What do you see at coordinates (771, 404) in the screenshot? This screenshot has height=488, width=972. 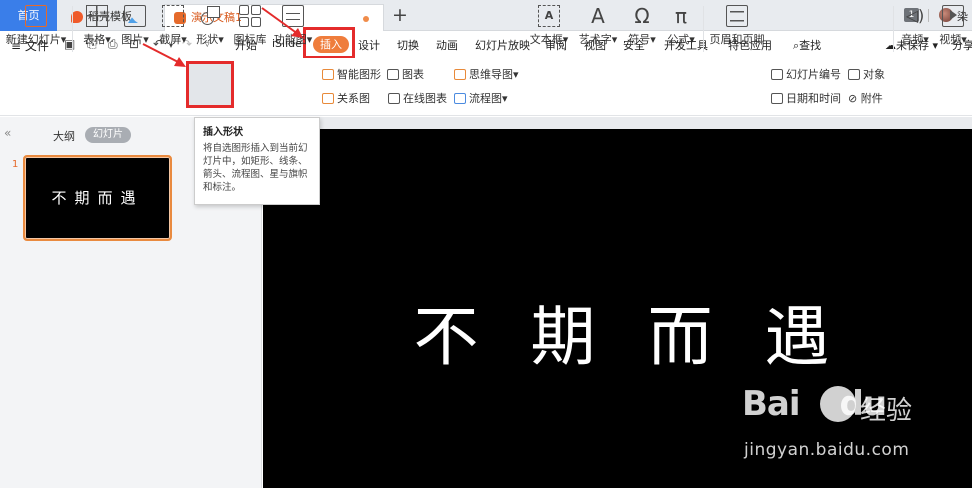 I see `watermark-brand-part1: Bai` at bounding box center [771, 404].